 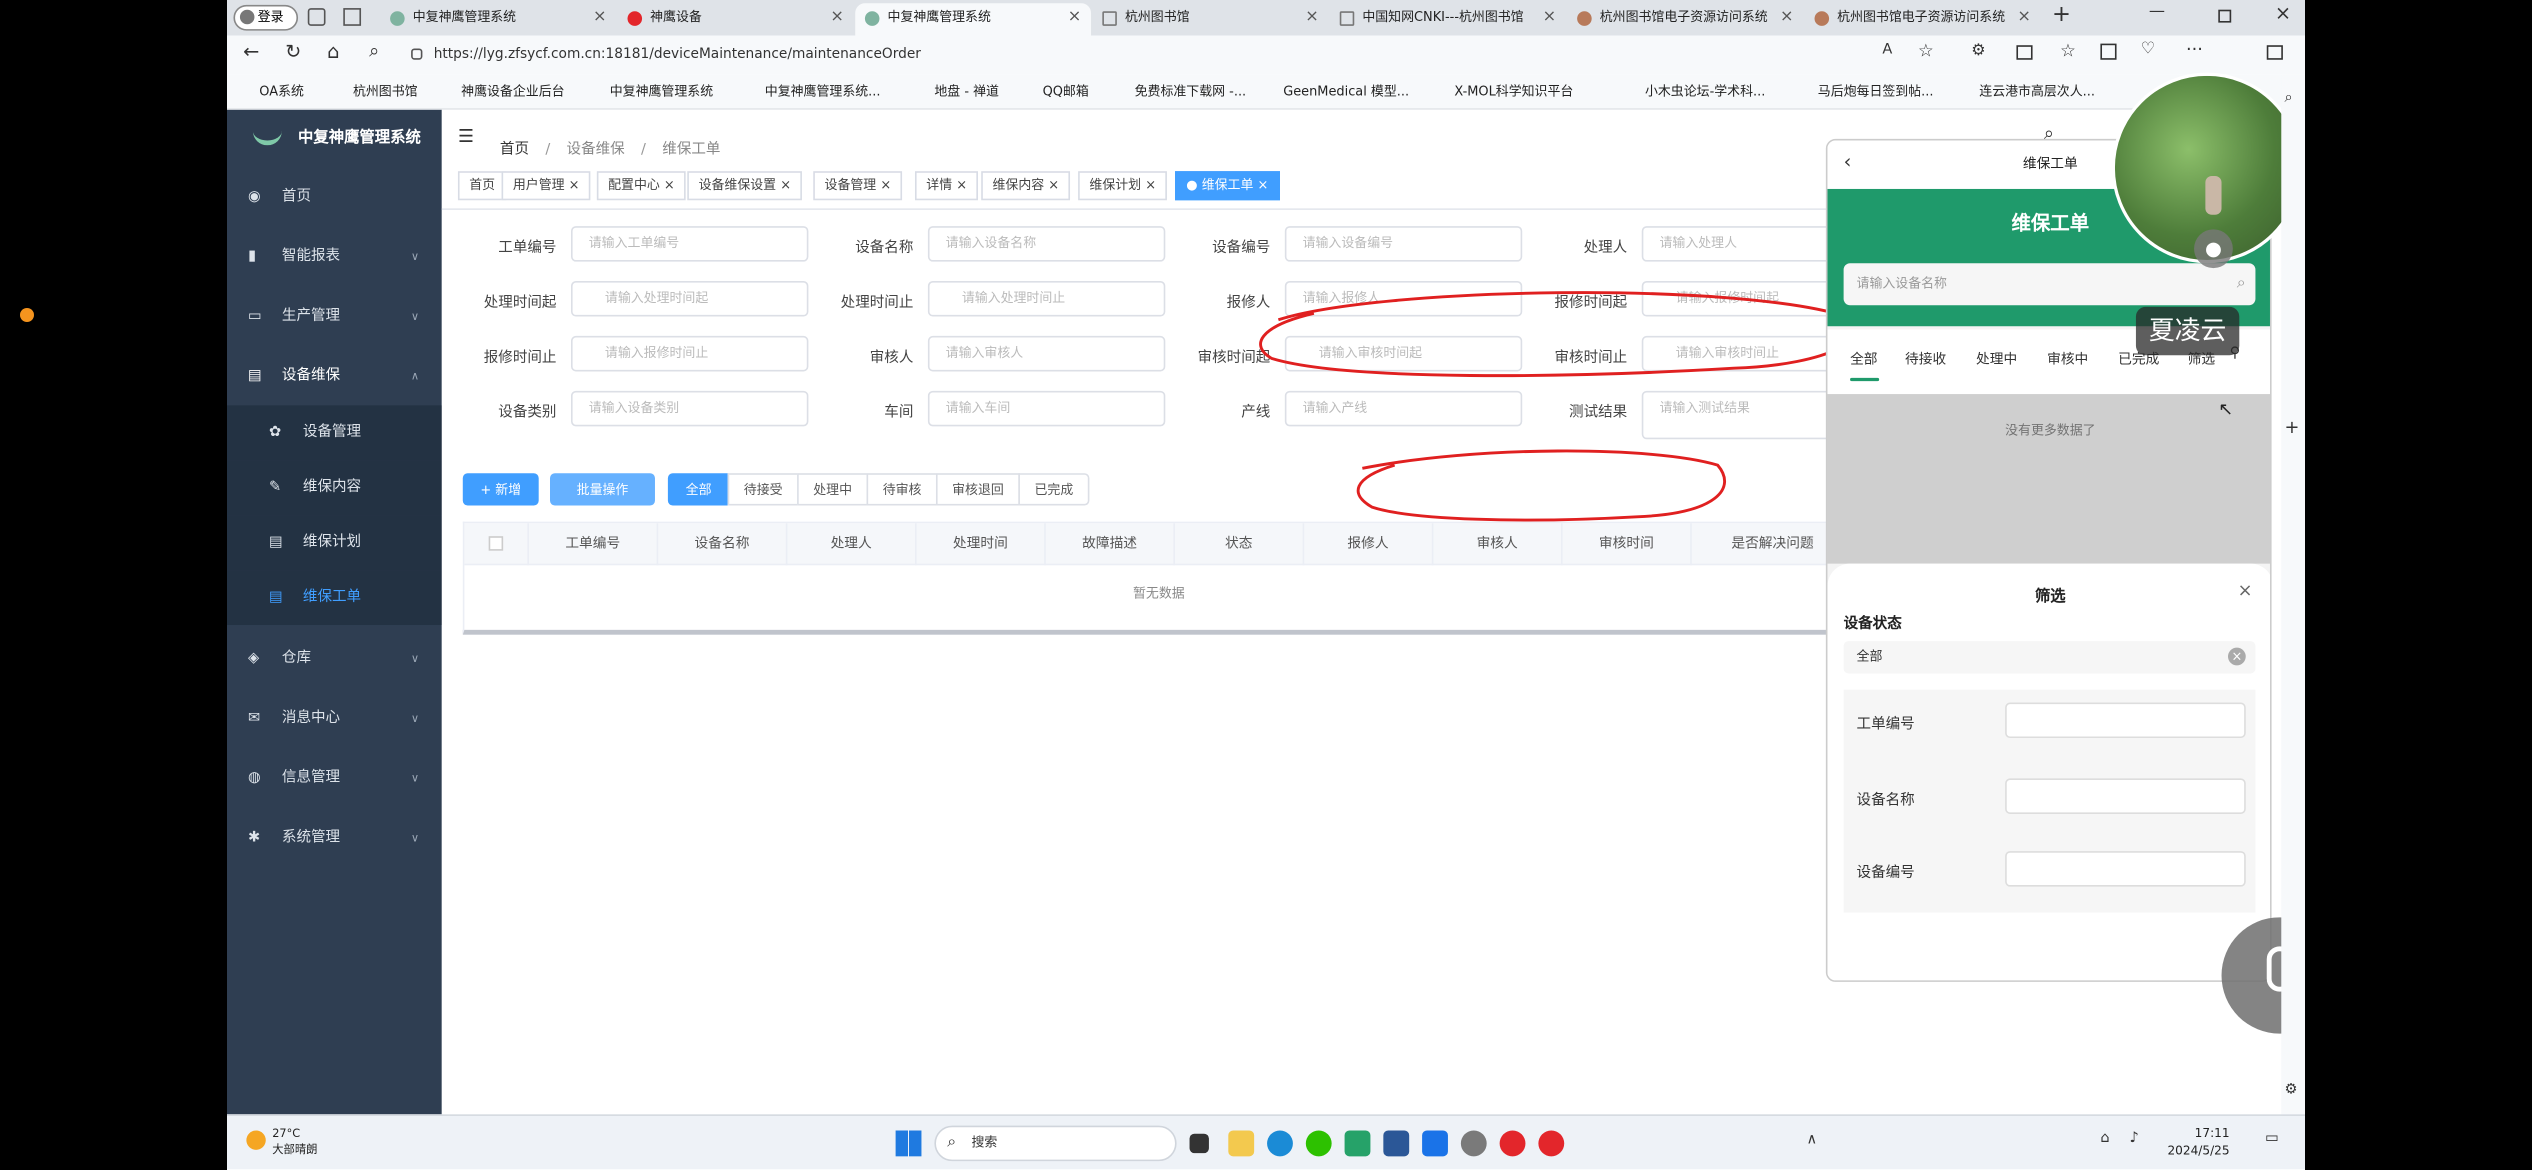 What do you see at coordinates (1863, 358) in the screenshot?
I see `mobile-tab-all: 全部` at bounding box center [1863, 358].